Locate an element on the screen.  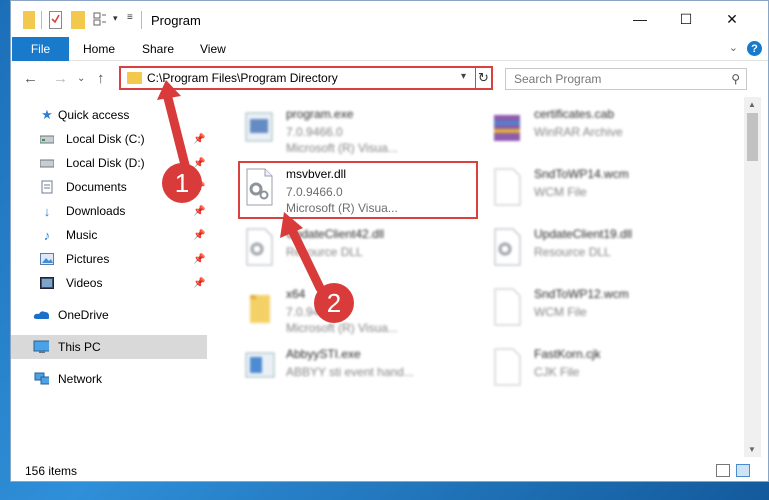
callout-1: 1 is located at coordinates (182, 183).